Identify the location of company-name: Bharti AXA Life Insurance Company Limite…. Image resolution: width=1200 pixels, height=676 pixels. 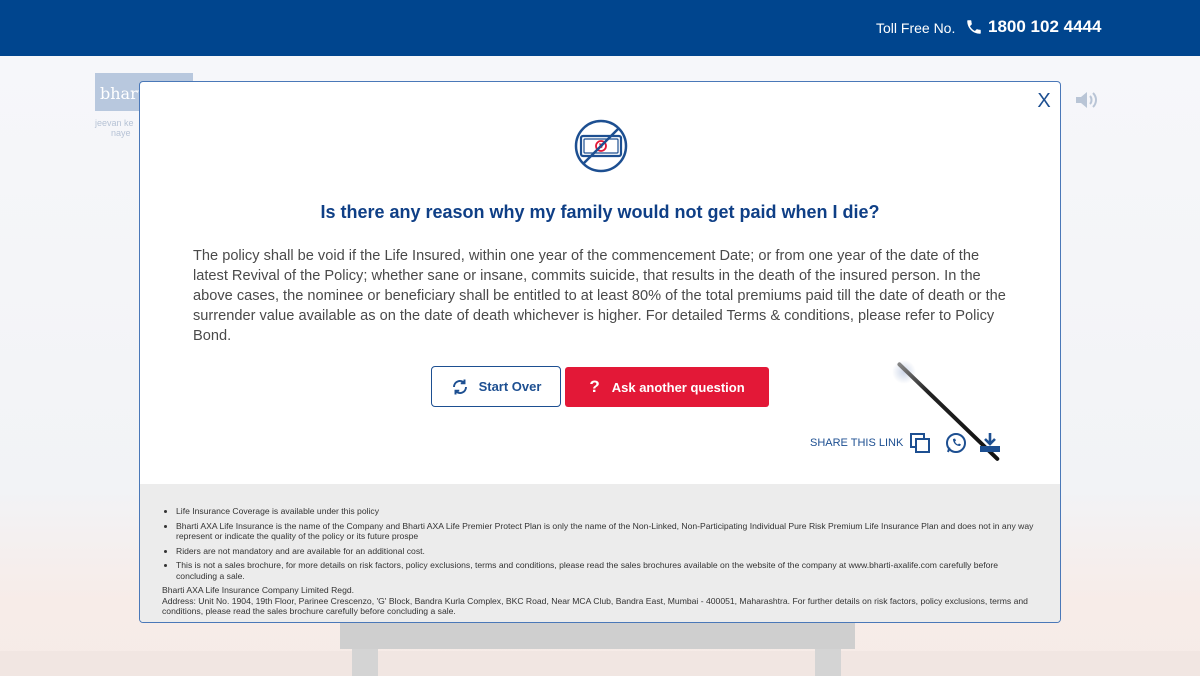
(258, 590).